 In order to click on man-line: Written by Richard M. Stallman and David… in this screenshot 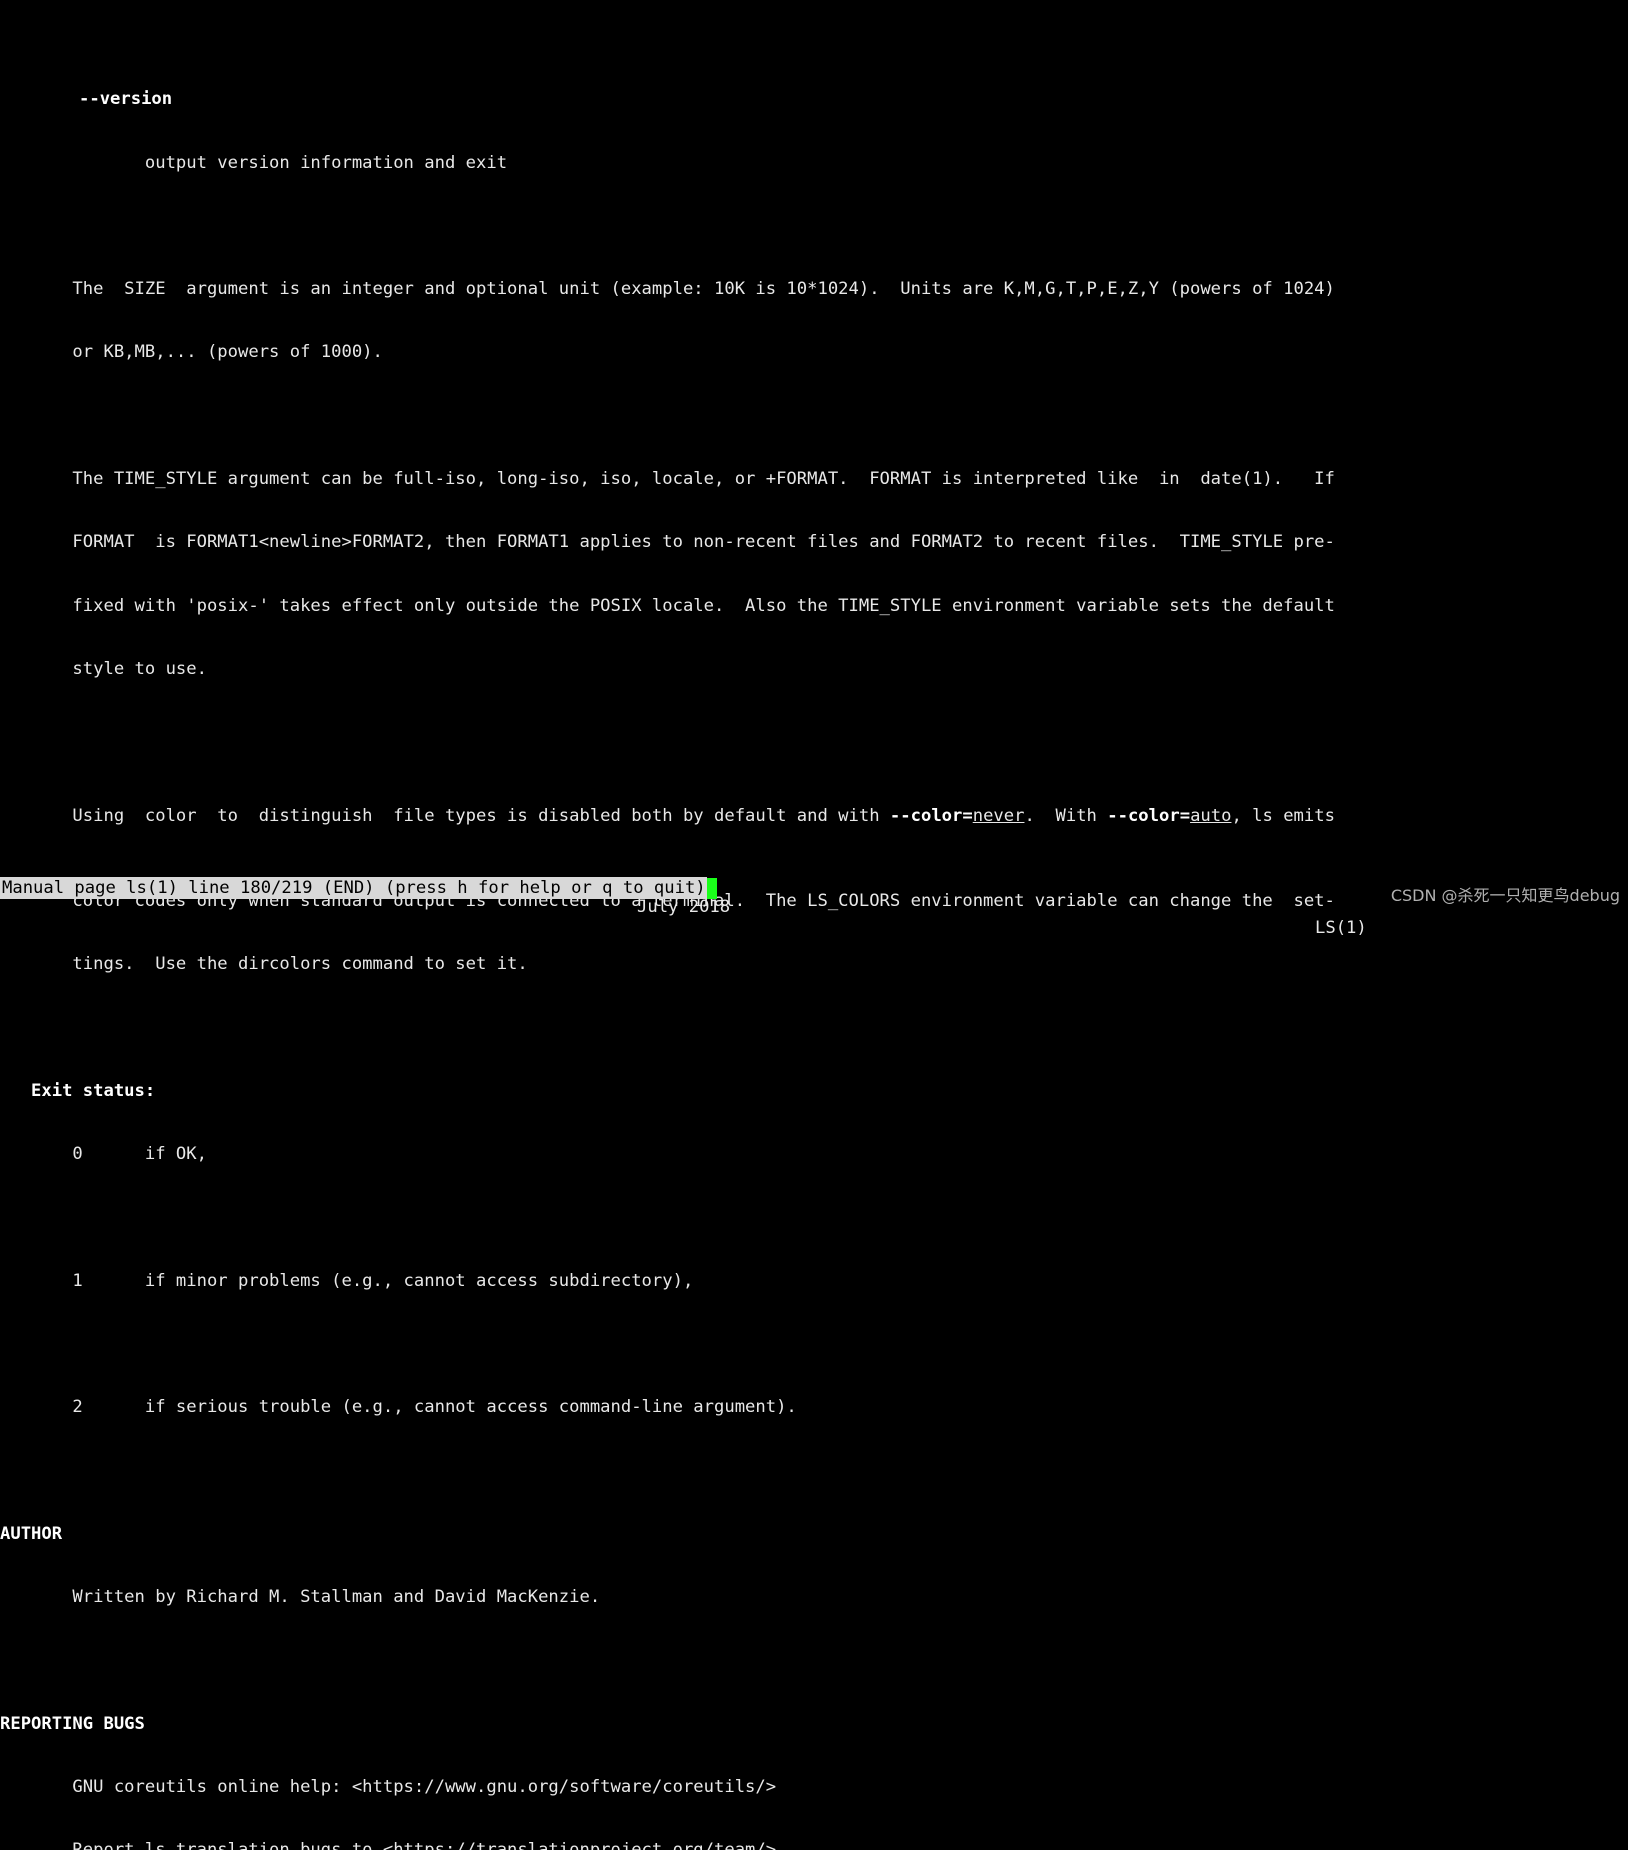, I will do `click(300, 1596)`.